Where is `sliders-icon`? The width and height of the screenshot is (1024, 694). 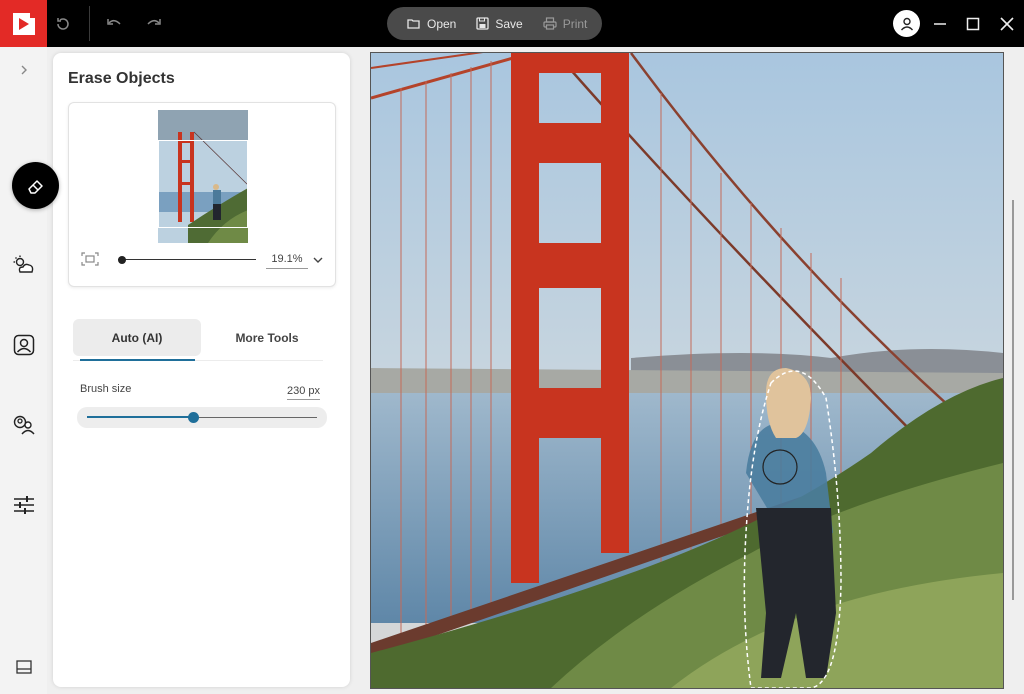 sliders-icon is located at coordinates (24, 505).